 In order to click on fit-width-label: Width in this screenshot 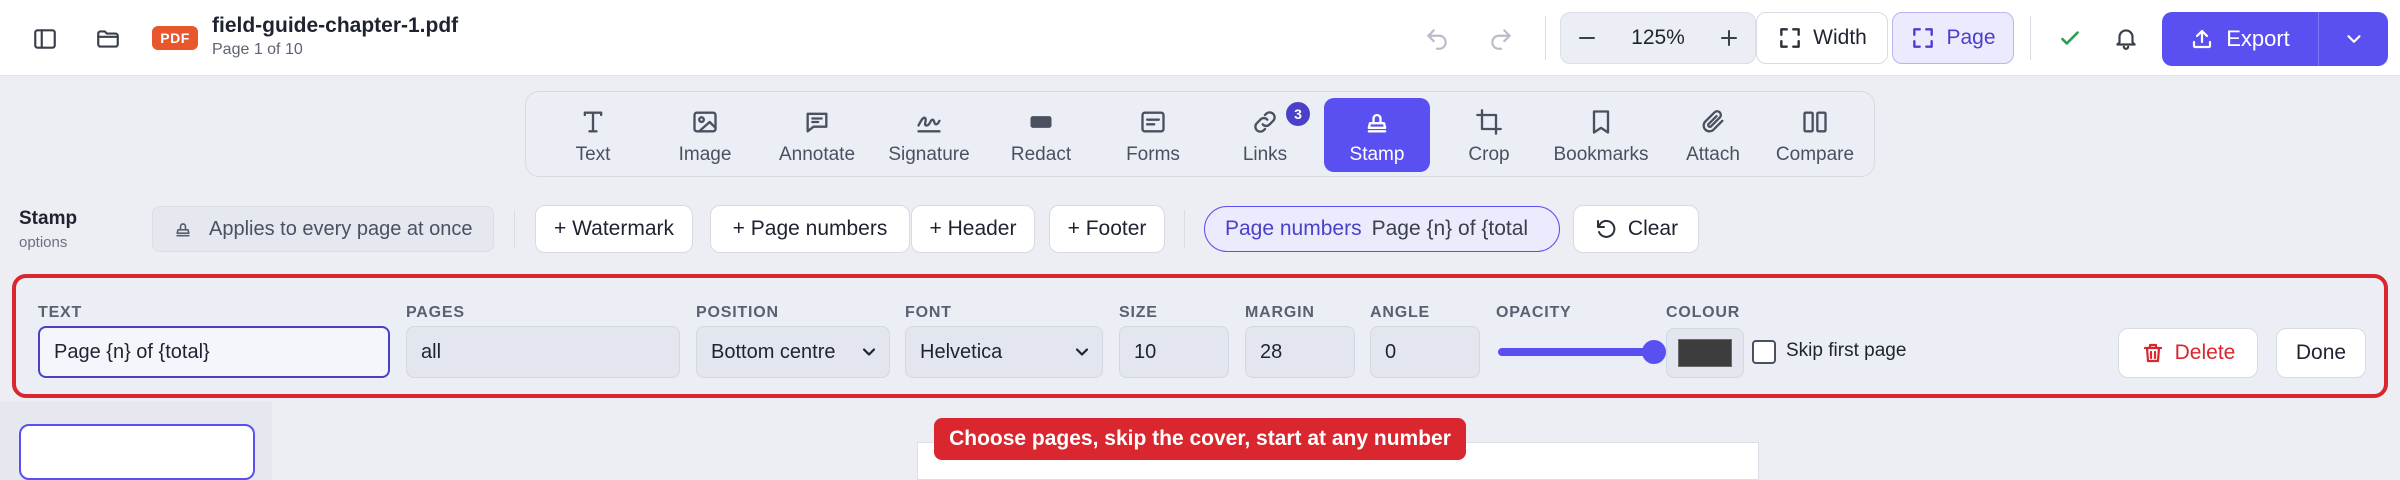, I will do `click(1840, 37)`.